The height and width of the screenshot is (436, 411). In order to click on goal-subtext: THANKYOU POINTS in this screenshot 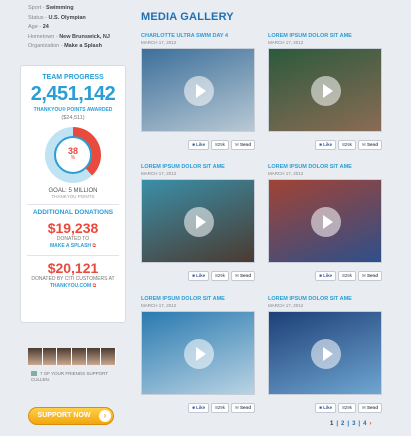, I will do `click(73, 196)`.